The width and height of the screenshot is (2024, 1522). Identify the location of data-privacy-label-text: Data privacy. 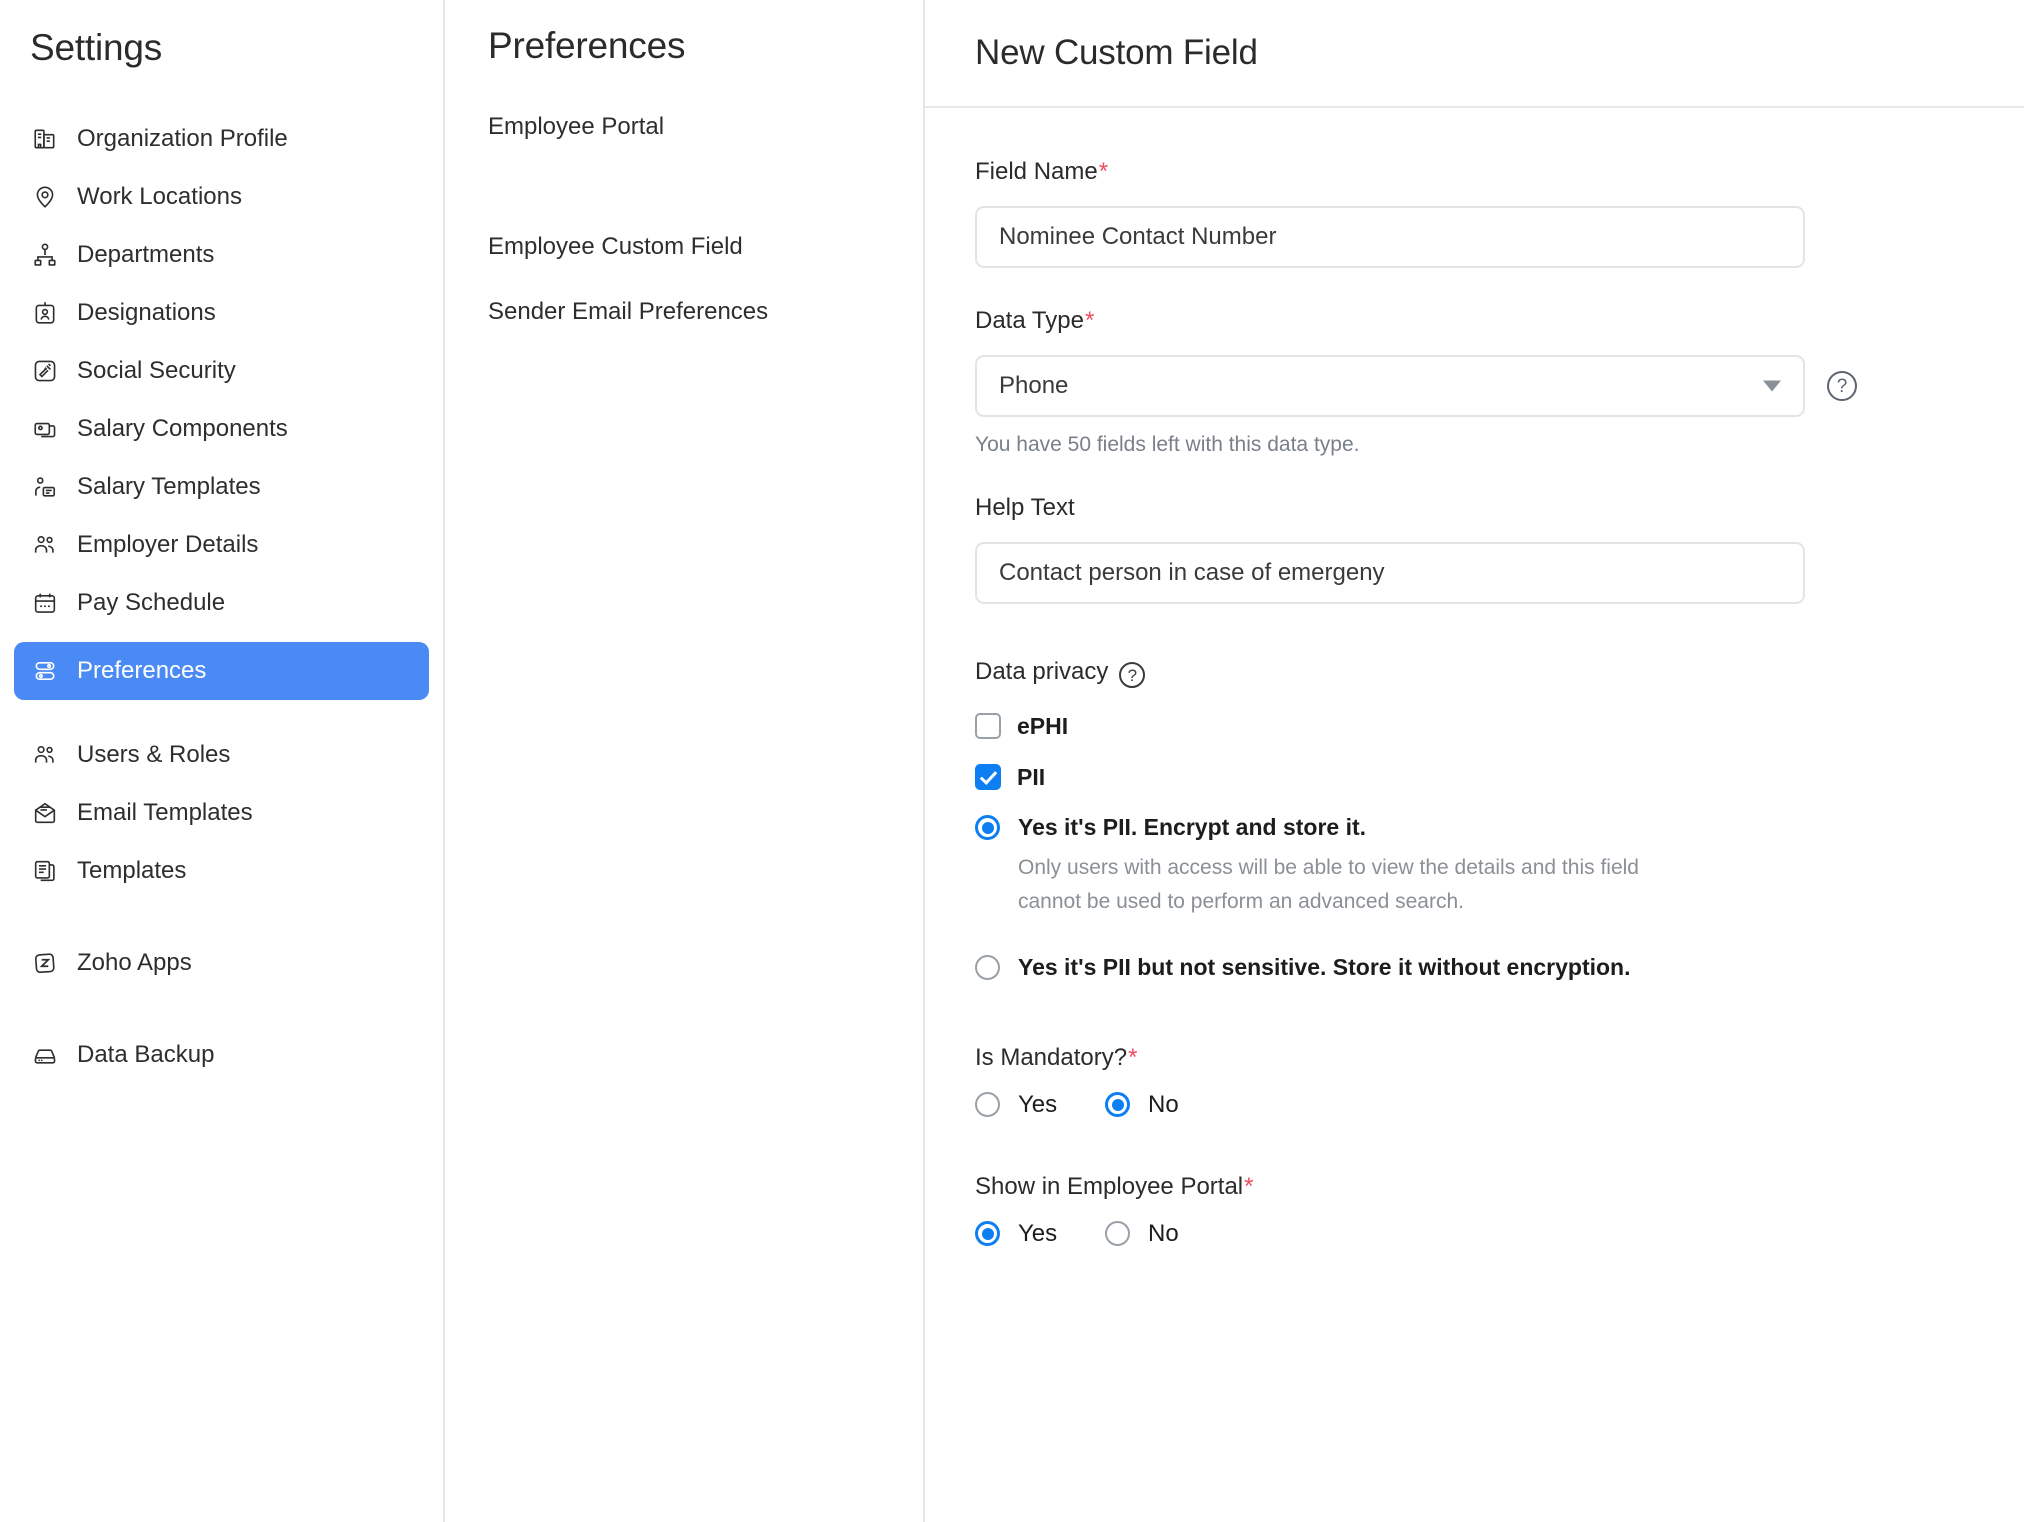
(1042, 671).